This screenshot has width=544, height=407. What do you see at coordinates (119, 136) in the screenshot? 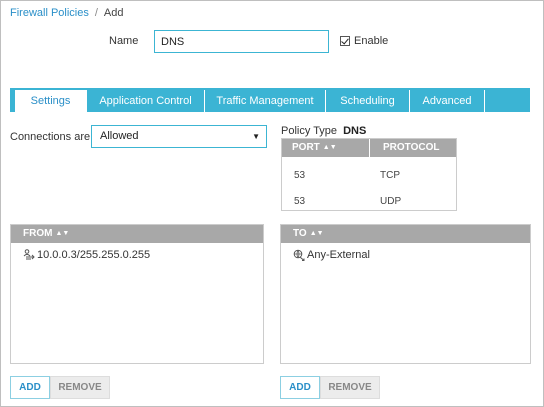
I see `connections-selected-value: Allowed` at bounding box center [119, 136].